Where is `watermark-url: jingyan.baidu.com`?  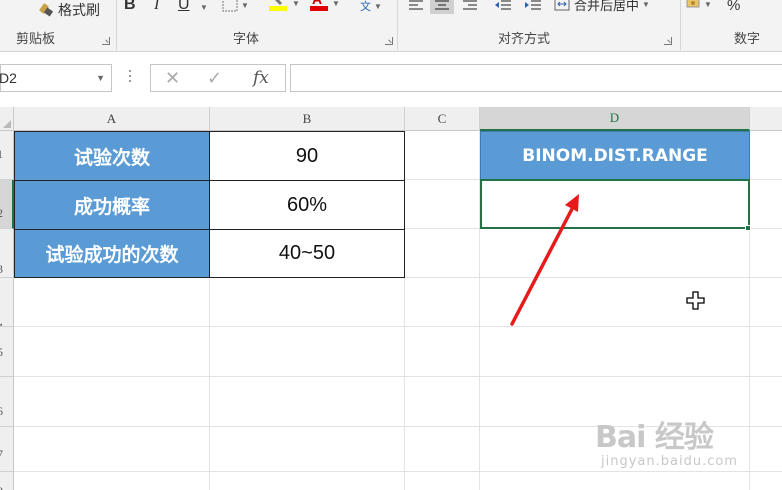 watermark-url: jingyan.baidu.com is located at coordinates (669, 461).